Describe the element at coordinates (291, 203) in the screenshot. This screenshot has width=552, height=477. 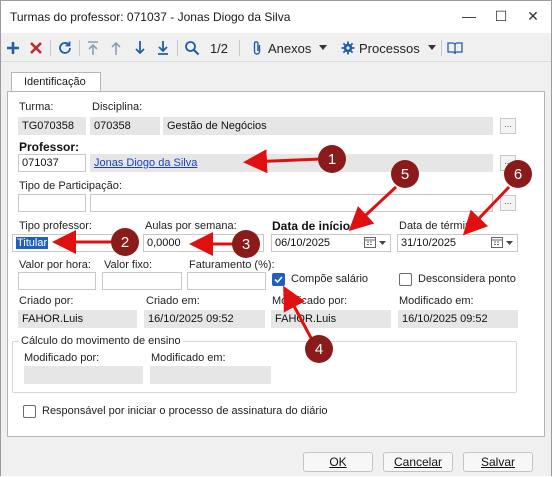
I see `tipo-participacao-name-field` at that location.